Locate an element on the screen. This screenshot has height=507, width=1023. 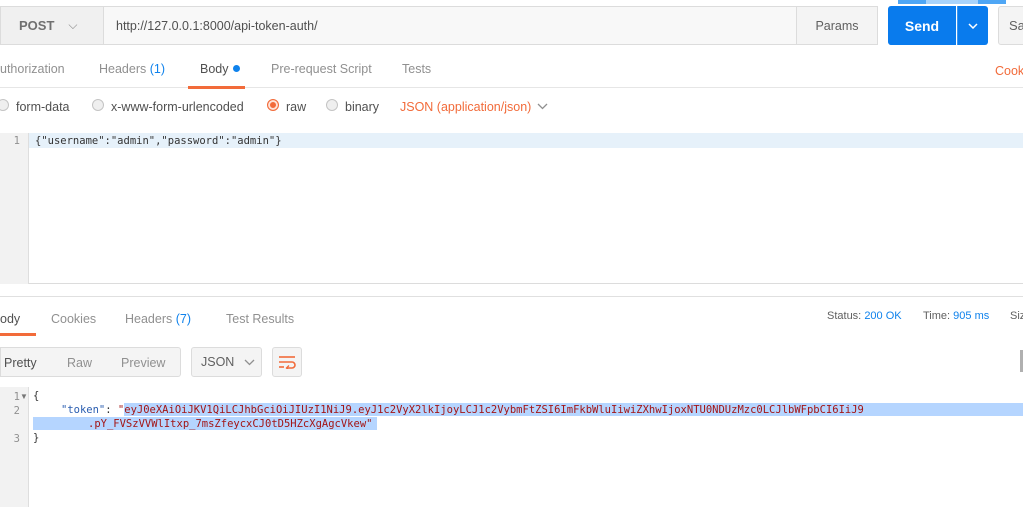
method-select: POST ⌵ is located at coordinates (51, 25).